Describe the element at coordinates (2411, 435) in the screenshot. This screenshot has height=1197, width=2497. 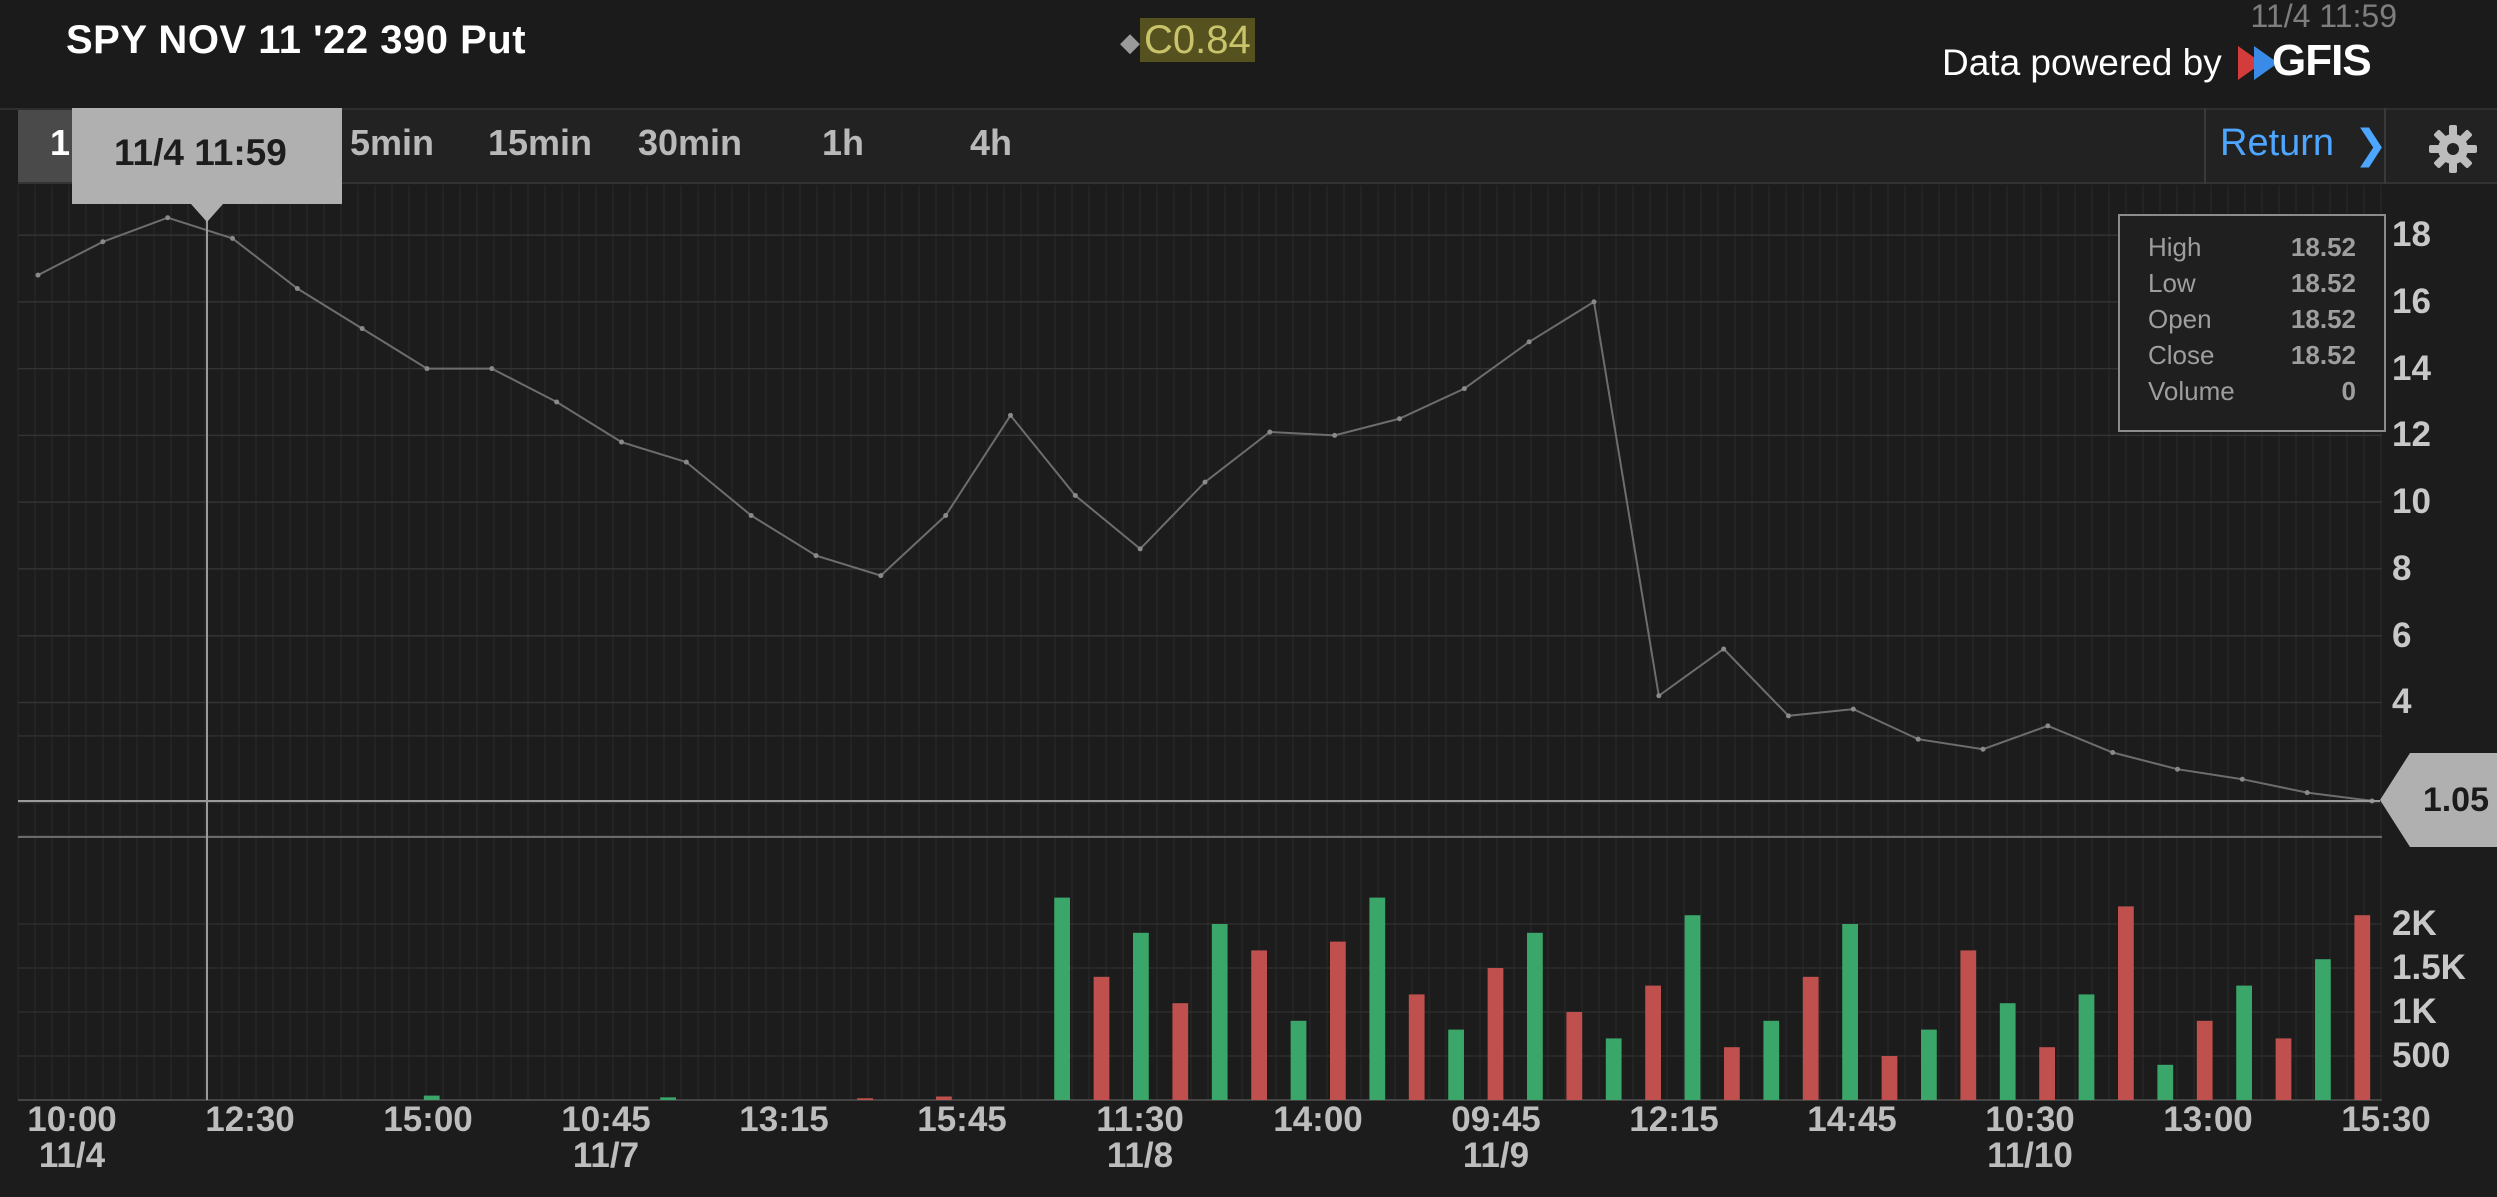
I see `price-tick-label: 12` at that location.